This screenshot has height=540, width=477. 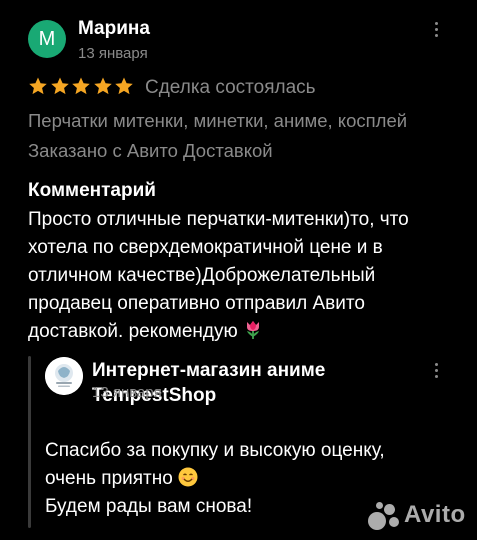 What do you see at coordinates (64, 376) in the screenshot?
I see `shop-avatar` at bounding box center [64, 376].